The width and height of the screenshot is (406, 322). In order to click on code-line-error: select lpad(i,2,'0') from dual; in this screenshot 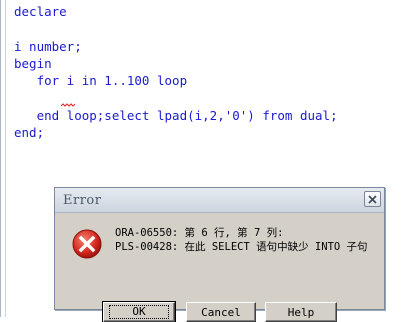, I will do `click(176, 106)`.